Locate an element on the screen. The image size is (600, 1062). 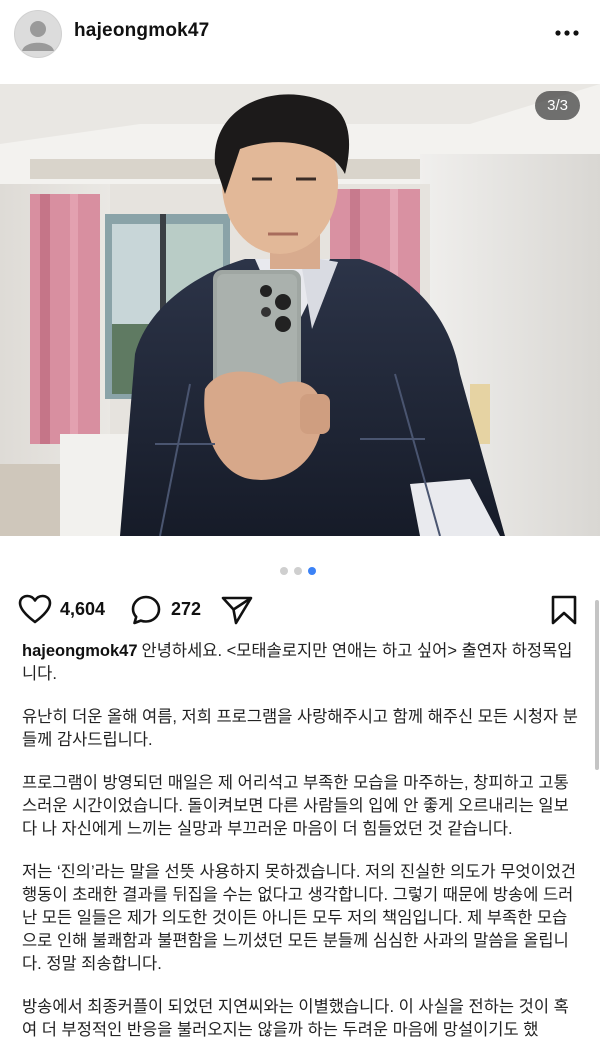
comment-icon is located at coordinates (146, 610).